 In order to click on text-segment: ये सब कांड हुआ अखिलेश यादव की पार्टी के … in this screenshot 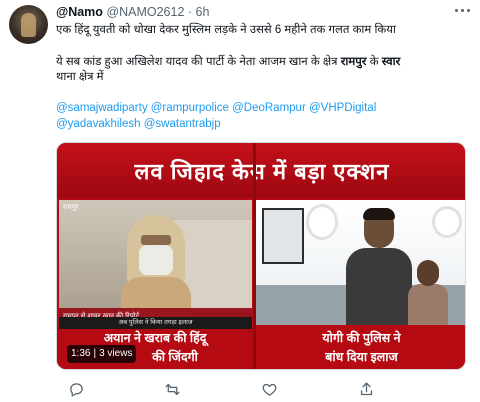, I will do `click(198, 62)`.